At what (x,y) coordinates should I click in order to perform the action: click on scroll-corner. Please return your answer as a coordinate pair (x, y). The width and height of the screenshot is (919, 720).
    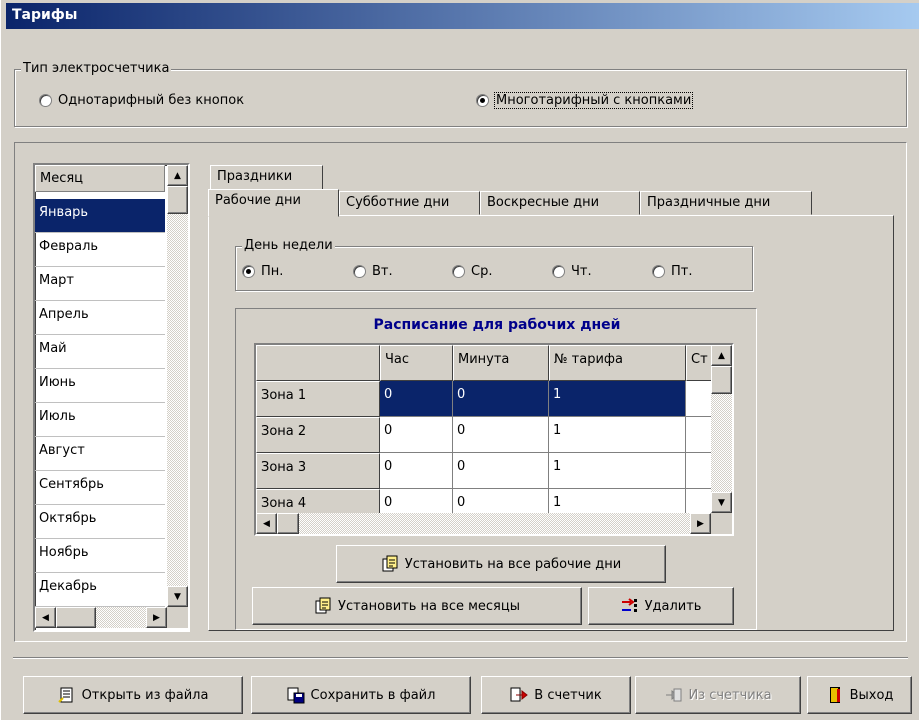
    Looking at the image, I should click on (177, 617).